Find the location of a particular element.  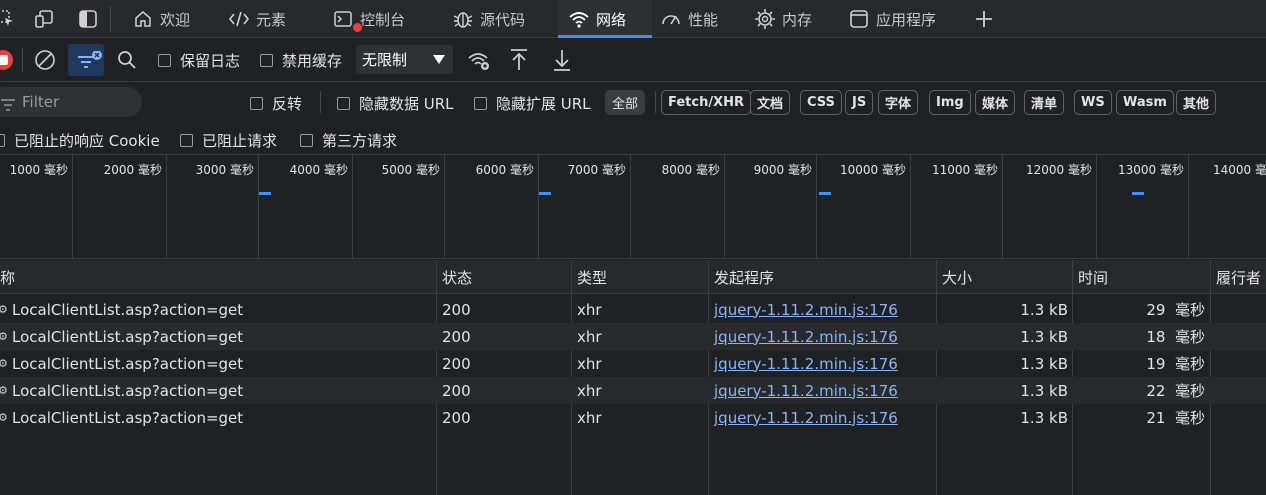

import-har-icon is located at coordinates (519, 60).